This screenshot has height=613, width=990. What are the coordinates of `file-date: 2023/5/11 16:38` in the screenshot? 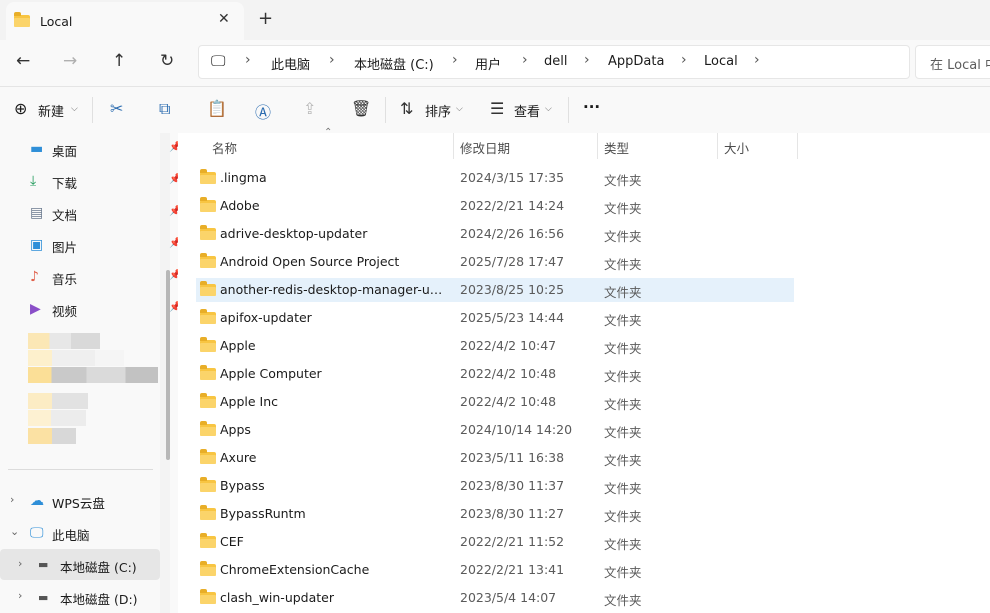 It's located at (512, 457).